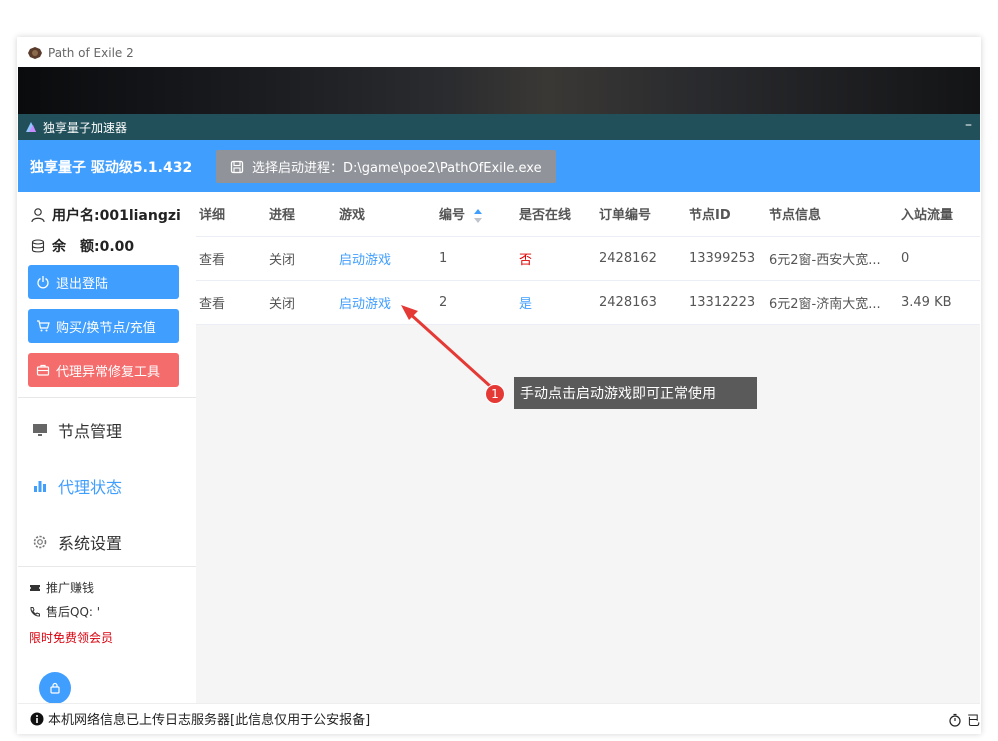 This screenshot has width=998, height=741. What do you see at coordinates (476, 302) in the screenshot?
I see `cell-number: 2` at bounding box center [476, 302].